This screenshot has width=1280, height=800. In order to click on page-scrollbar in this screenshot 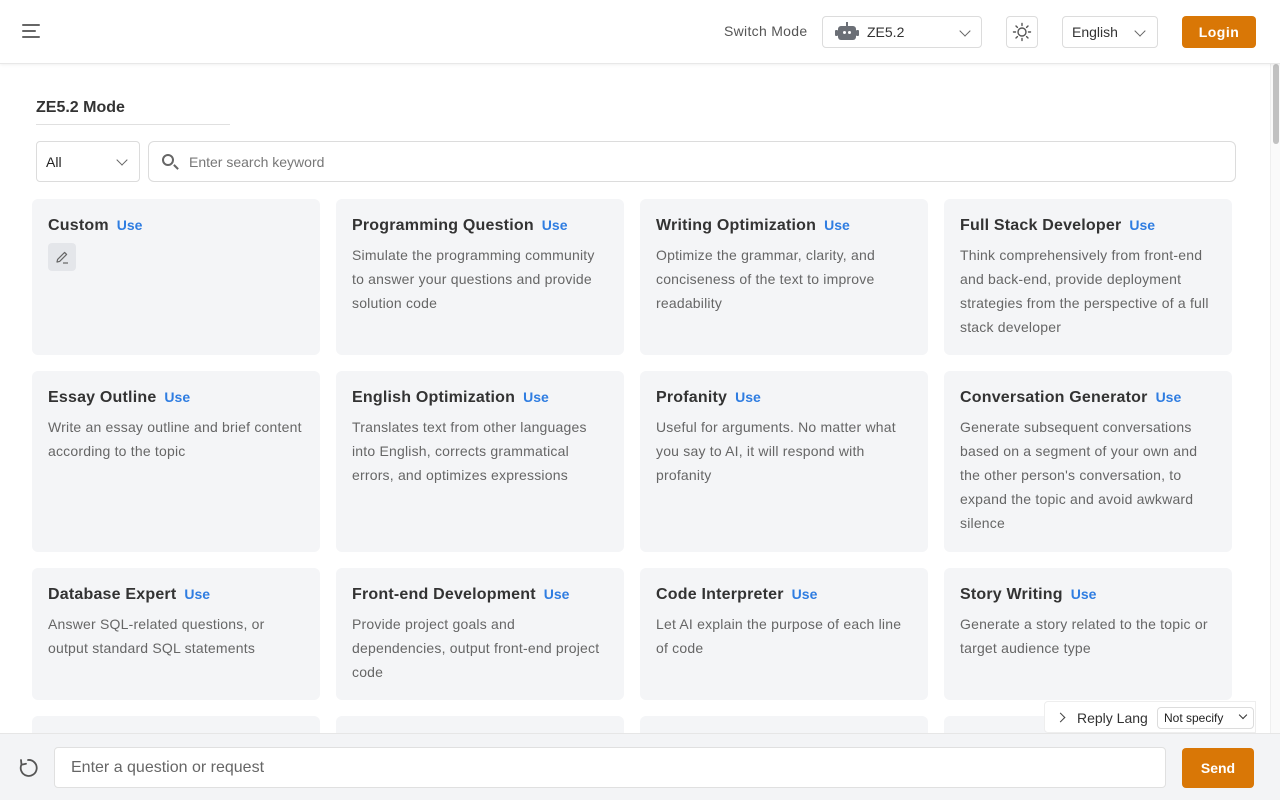, I will do `click(1275, 432)`.